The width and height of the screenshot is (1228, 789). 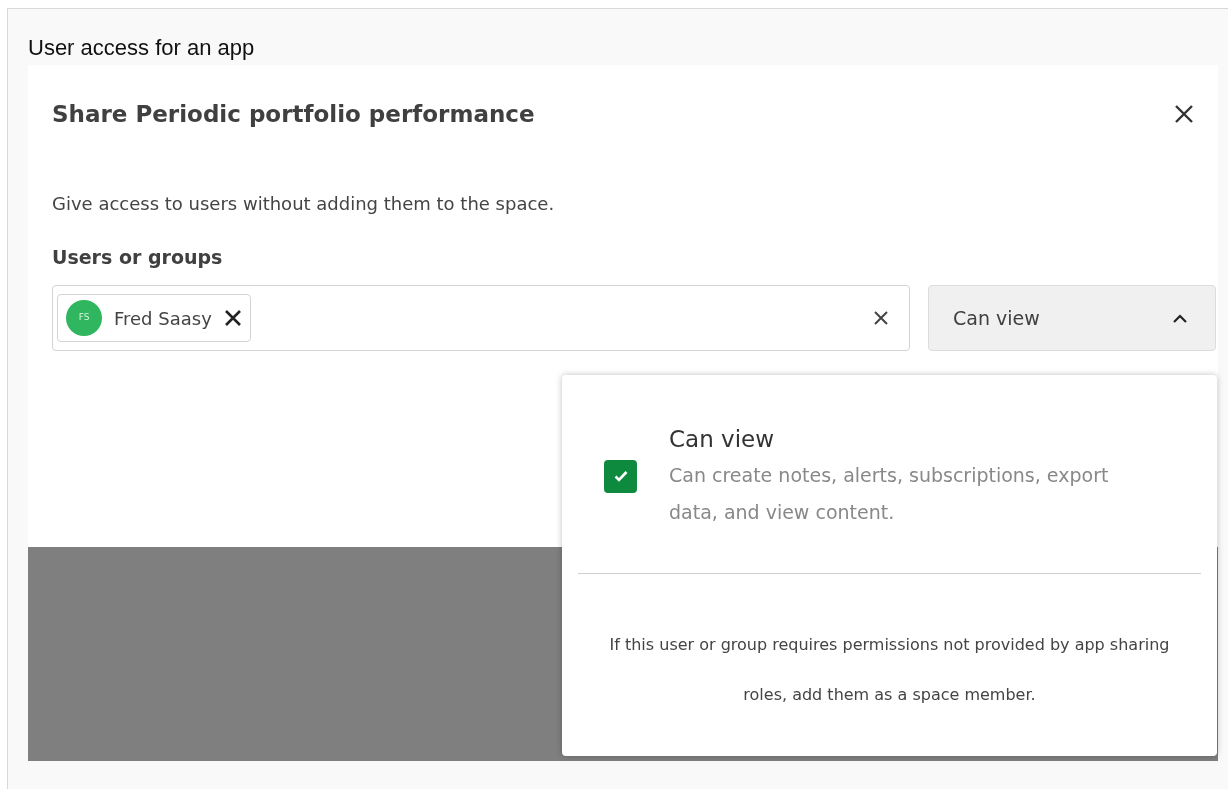 I want to click on option-description: Can create notes, alerts, subscriptions, export data, and view content., so click(x=889, y=494).